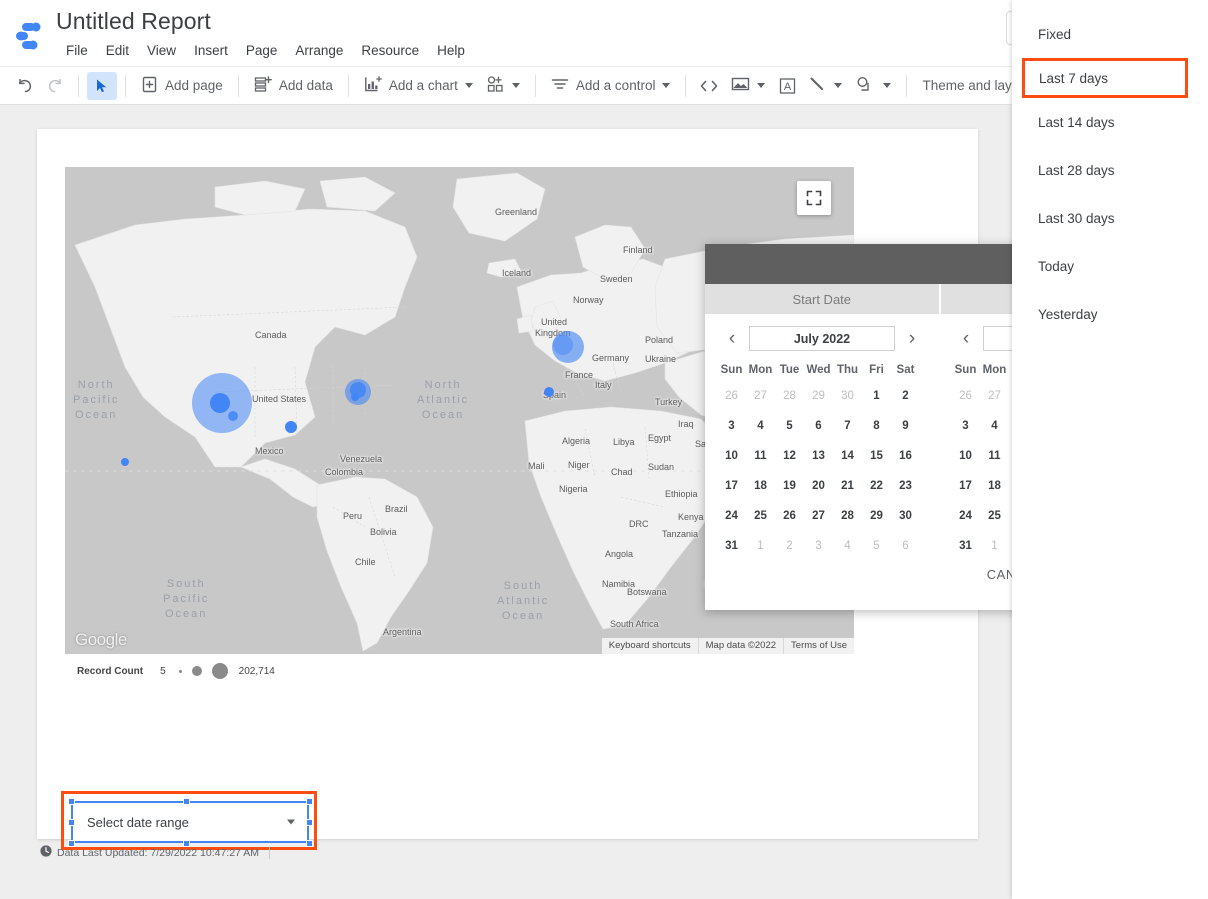  I want to click on resize-handle-nw, so click(71, 801).